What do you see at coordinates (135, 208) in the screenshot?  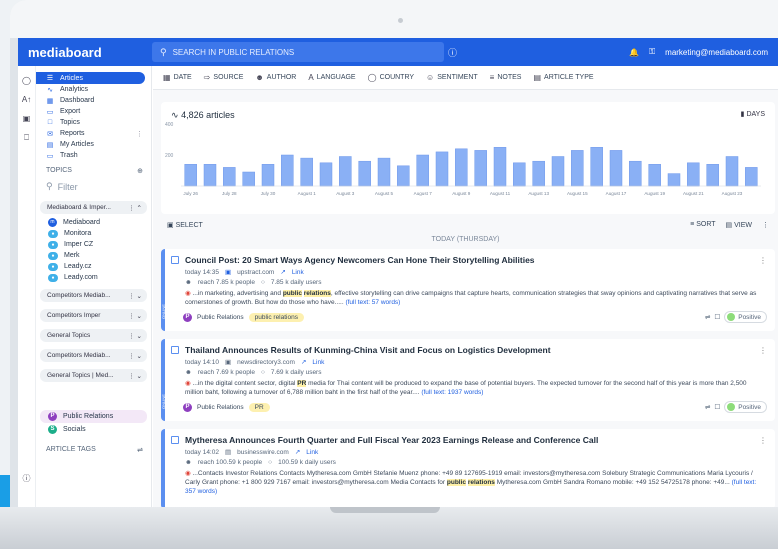 I see `chevron-up-icon: ⋮ ⌃` at bounding box center [135, 208].